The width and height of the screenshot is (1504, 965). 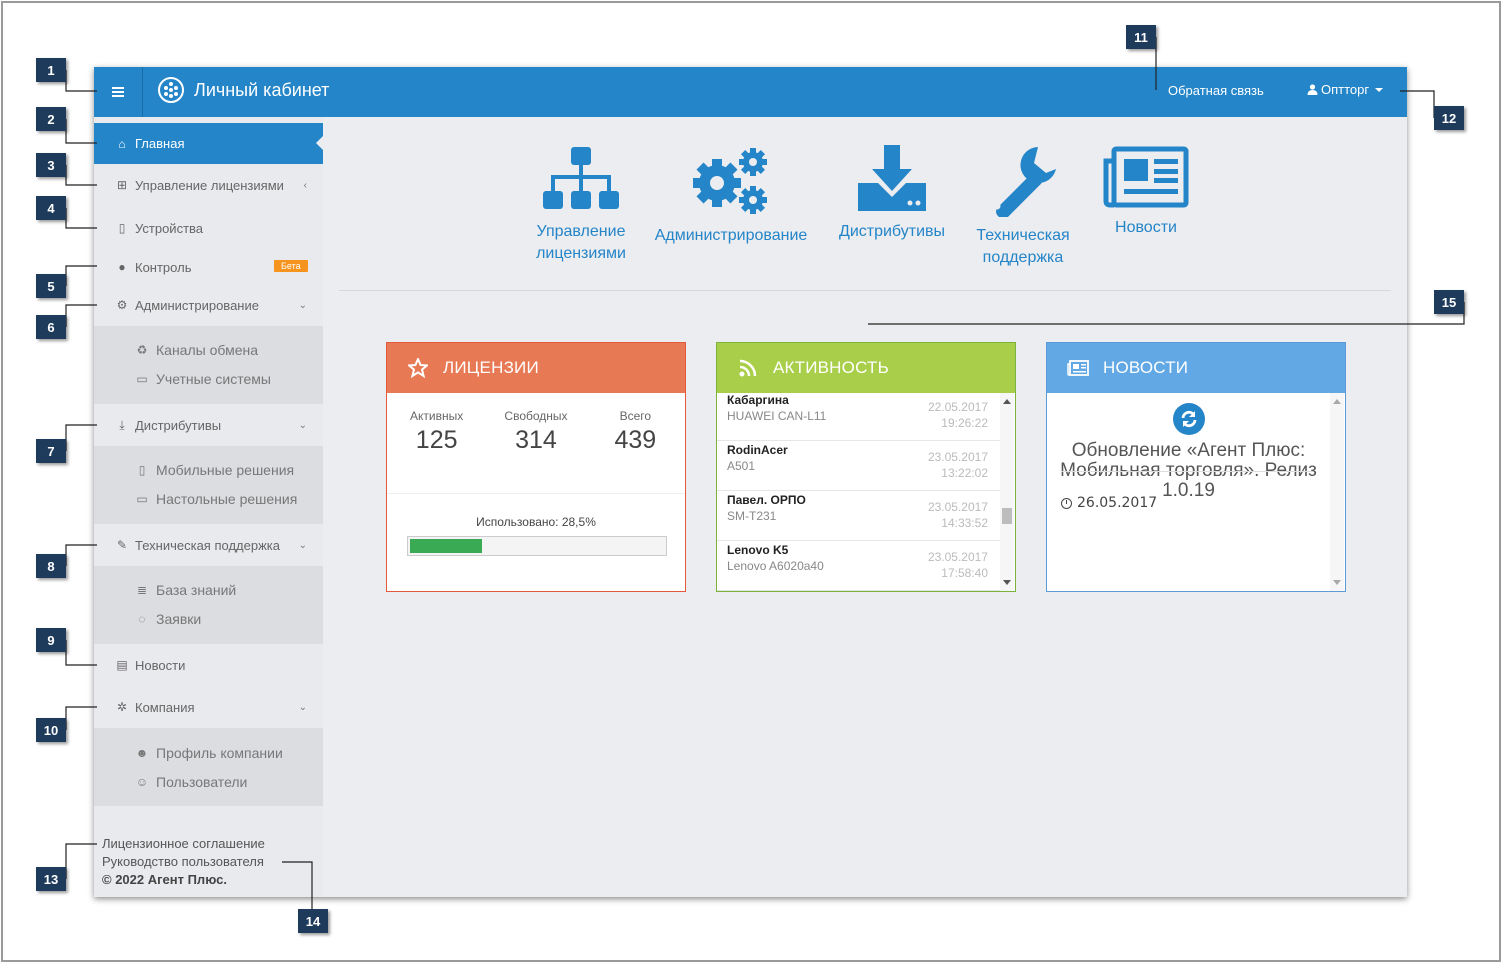 I want to click on callout-badge: 9, so click(x=51, y=640).